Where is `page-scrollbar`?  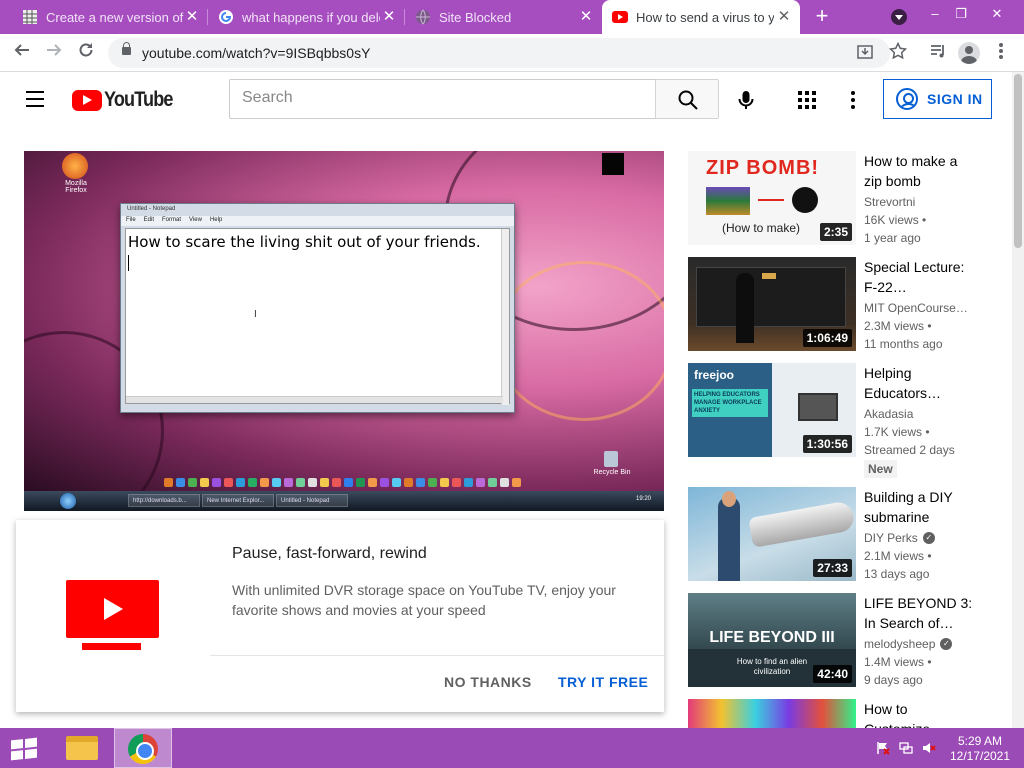
page-scrollbar is located at coordinates (1018, 400).